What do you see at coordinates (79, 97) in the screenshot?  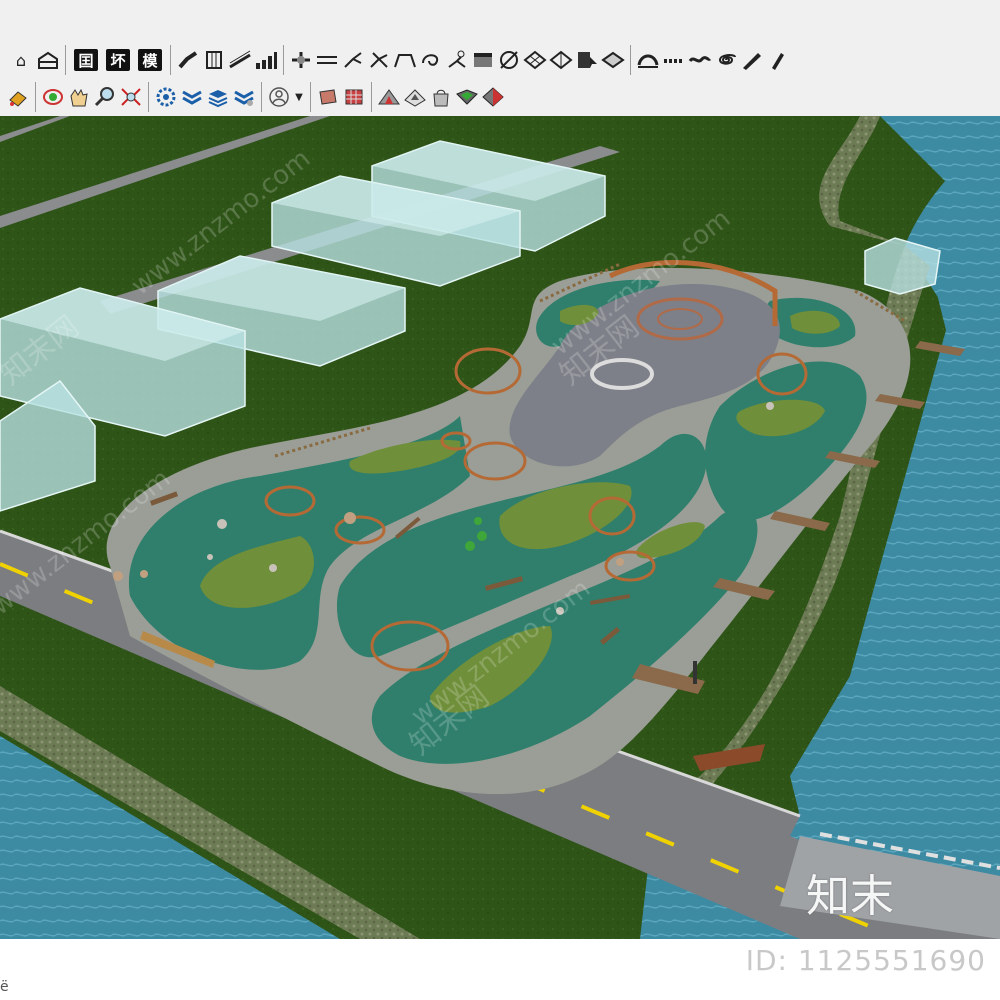 I see `pan-hand-icon` at bounding box center [79, 97].